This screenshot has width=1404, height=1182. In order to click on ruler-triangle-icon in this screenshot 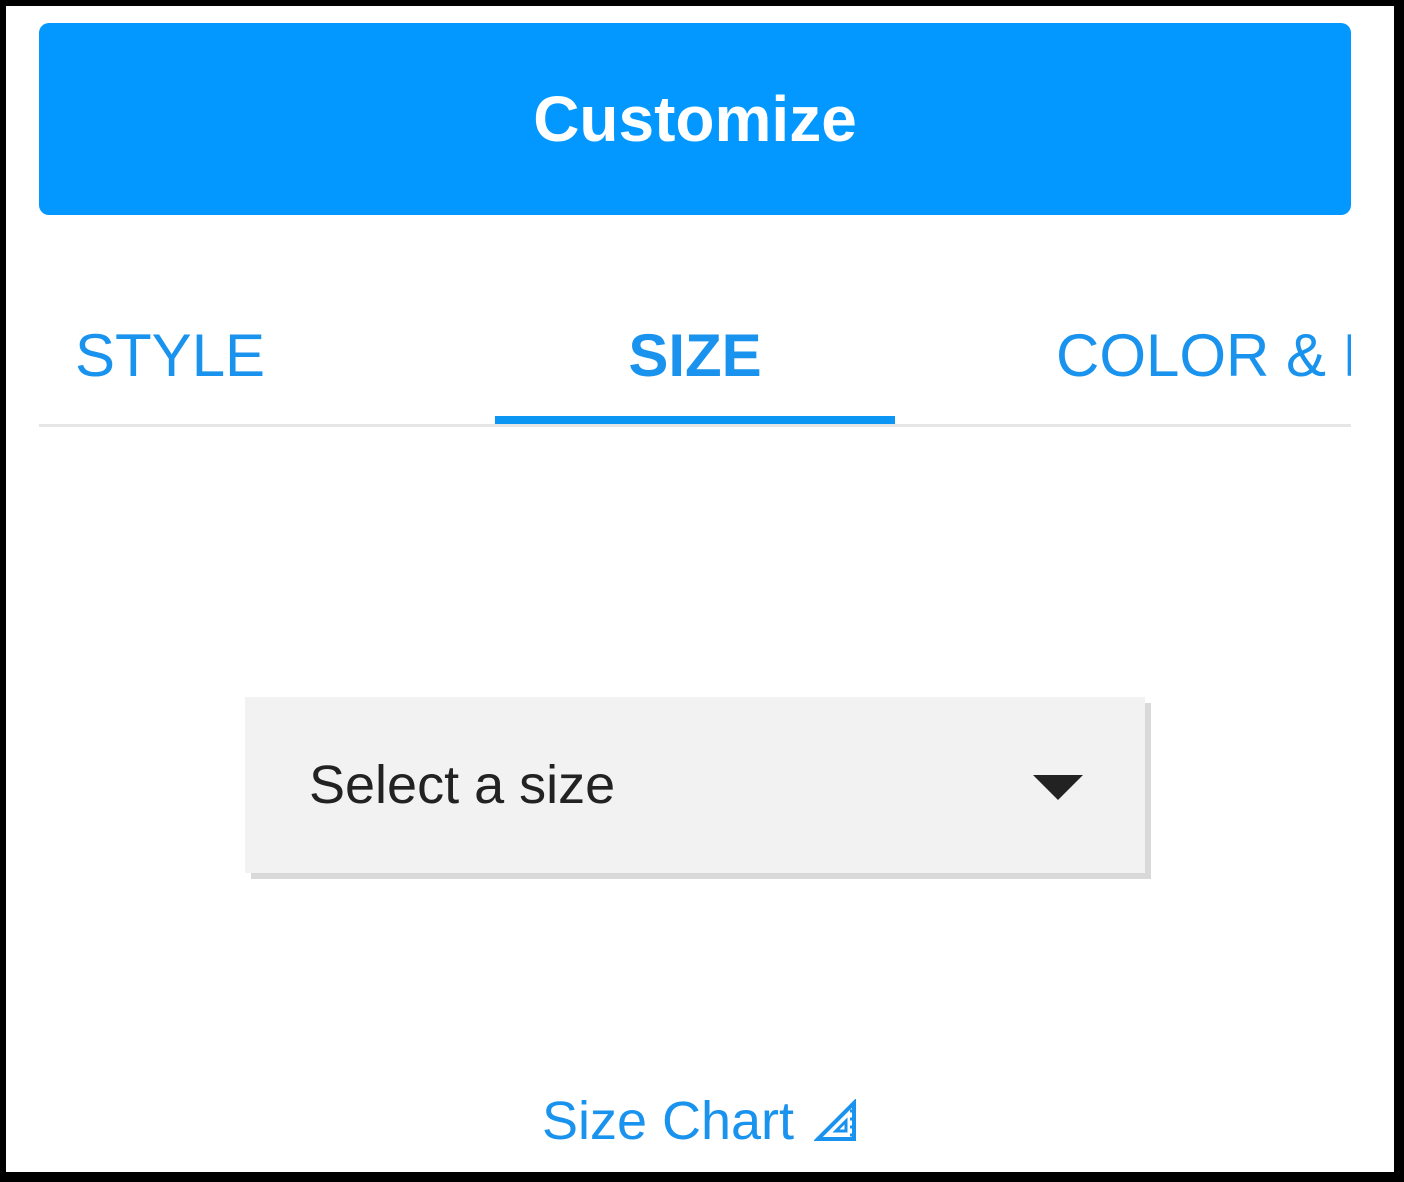, I will do `click(835, 1120)`.